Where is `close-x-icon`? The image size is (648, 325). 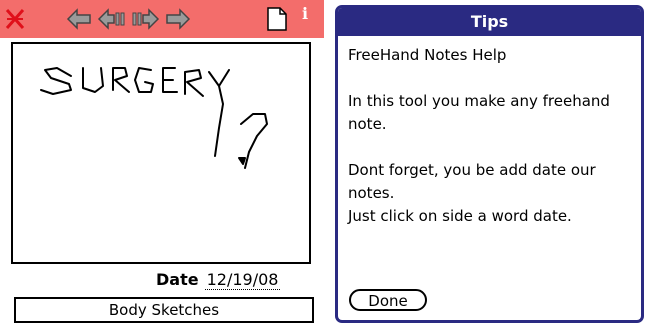
close-x-icon is located at coordinates (15, 18).